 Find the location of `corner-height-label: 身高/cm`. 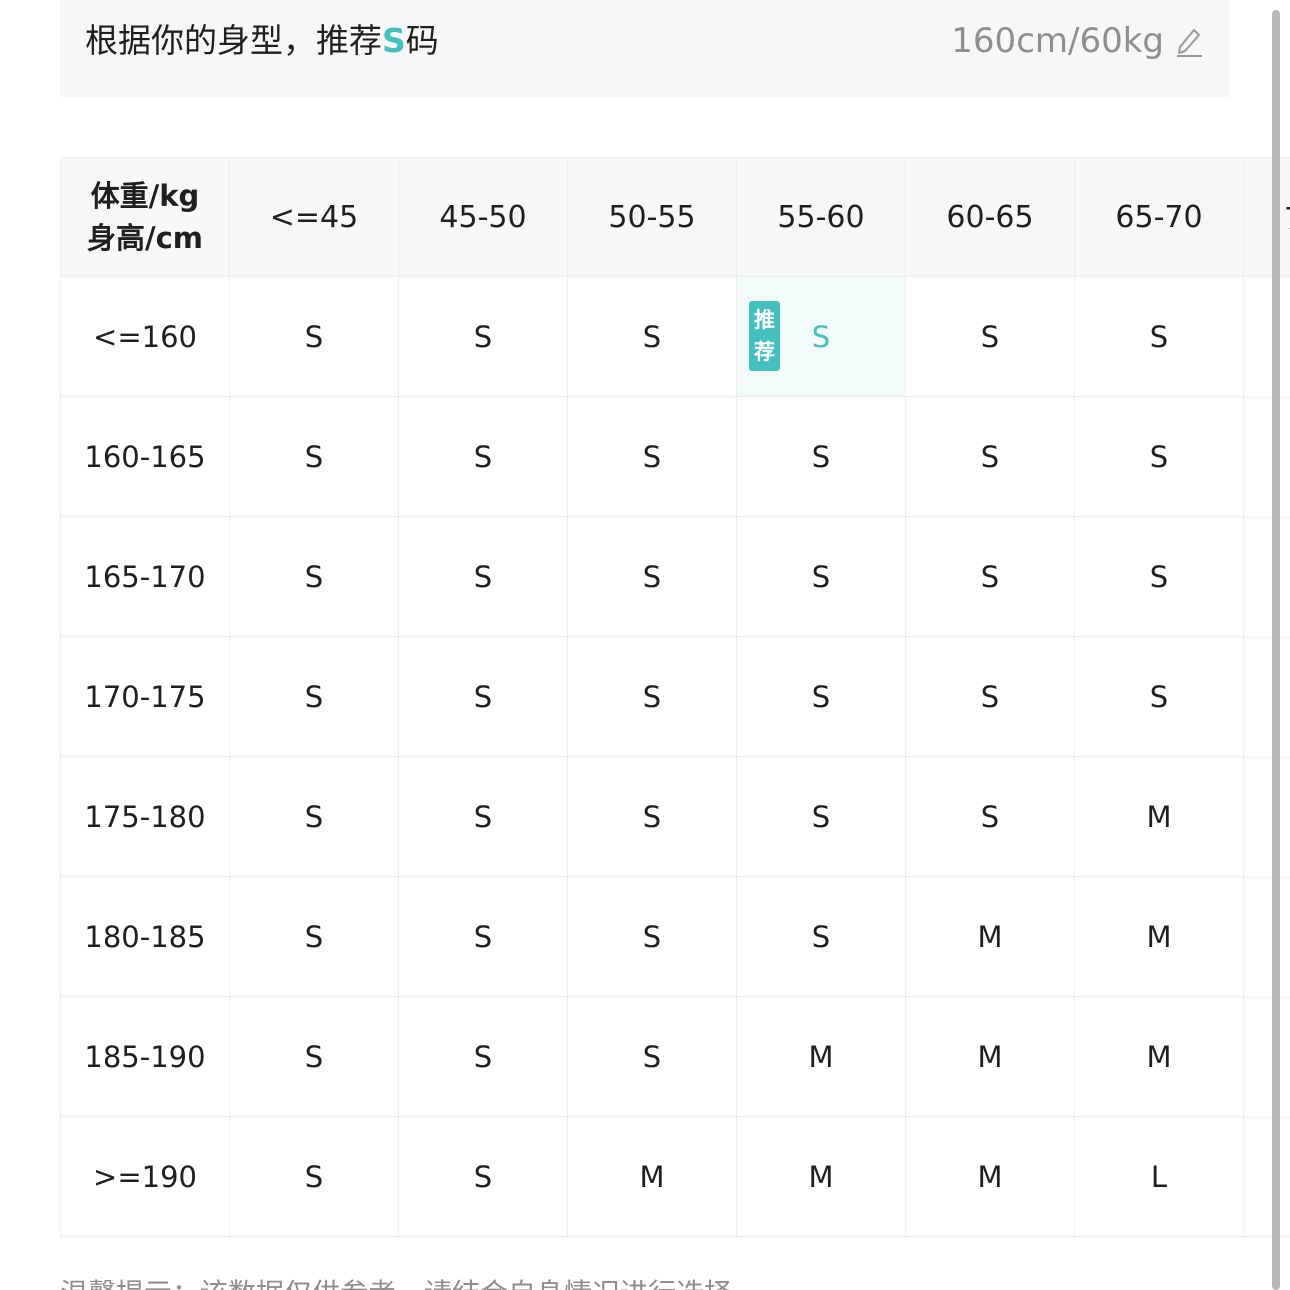

corner-height-label: 身高/cm is located at coordinates (144, 238).